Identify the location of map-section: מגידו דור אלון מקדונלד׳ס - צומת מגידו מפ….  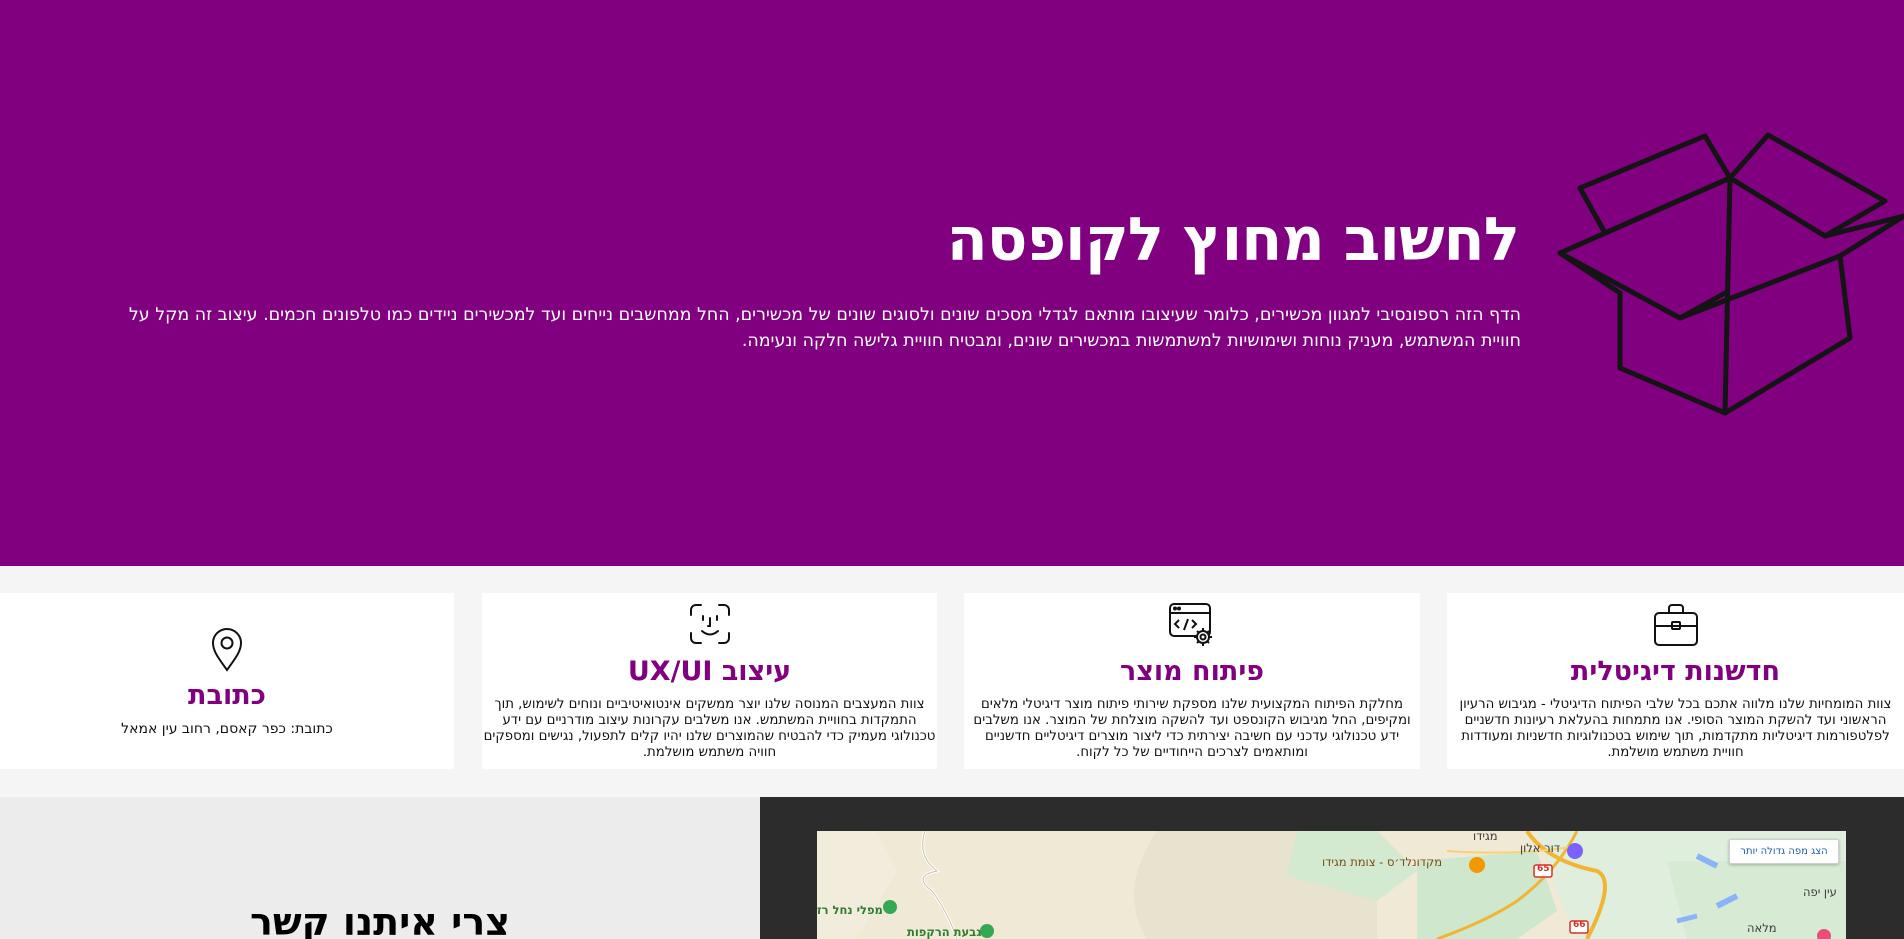
(1332, 868).